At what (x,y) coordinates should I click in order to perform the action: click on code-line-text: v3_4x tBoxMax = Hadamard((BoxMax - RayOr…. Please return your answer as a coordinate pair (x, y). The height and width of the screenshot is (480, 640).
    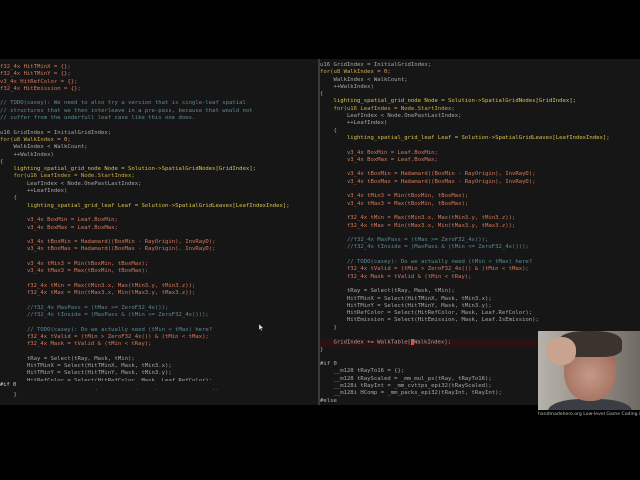
    Looking at the image, I should click on (428, 181).